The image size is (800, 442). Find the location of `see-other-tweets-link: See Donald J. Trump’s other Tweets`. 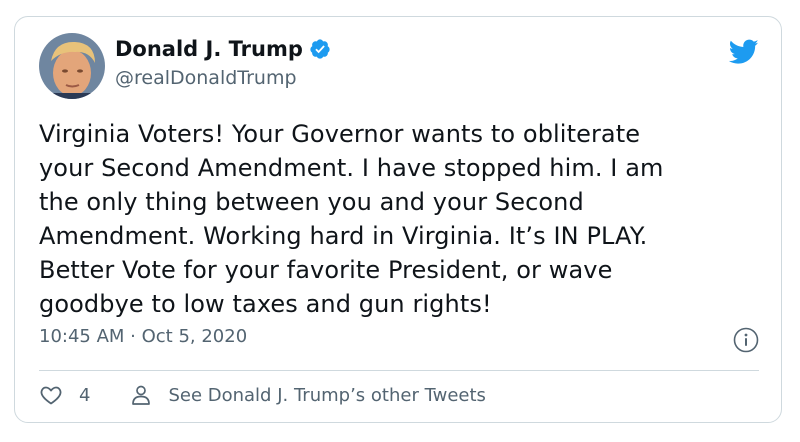

see-other-tweets-link: See Donald J. Trump’s other Tweets is located at coordinates (308, 395).